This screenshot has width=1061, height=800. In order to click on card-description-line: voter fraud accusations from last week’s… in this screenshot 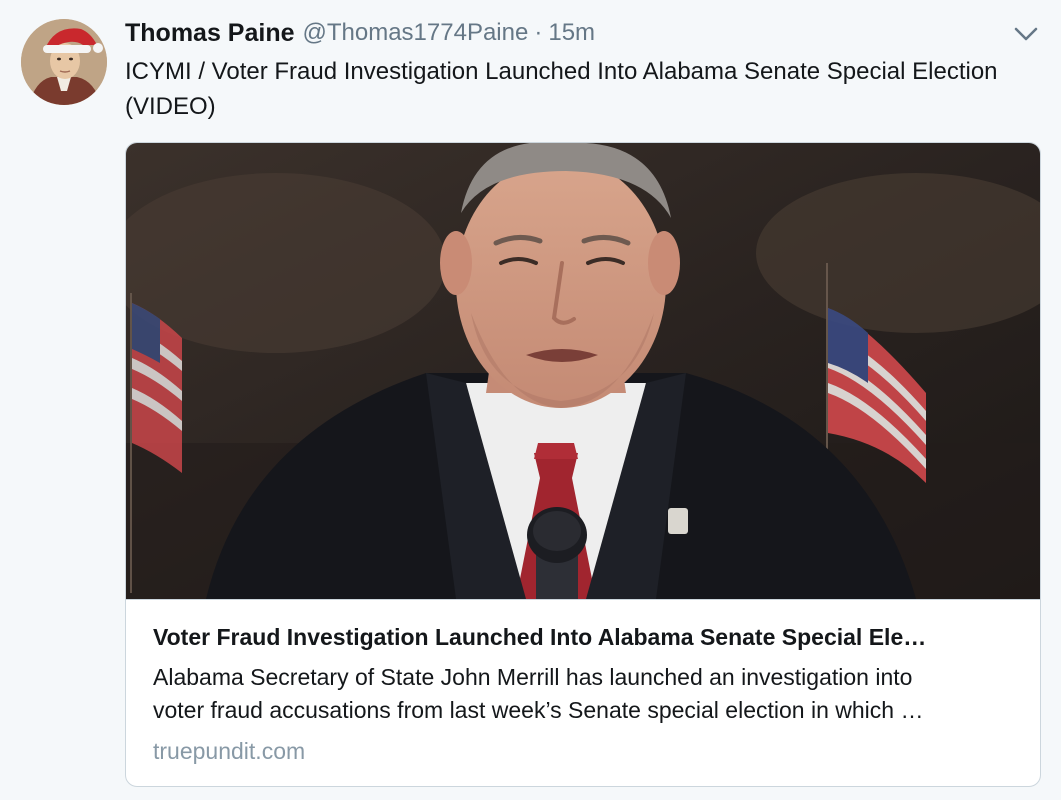, I will do `click(538, 710)`.